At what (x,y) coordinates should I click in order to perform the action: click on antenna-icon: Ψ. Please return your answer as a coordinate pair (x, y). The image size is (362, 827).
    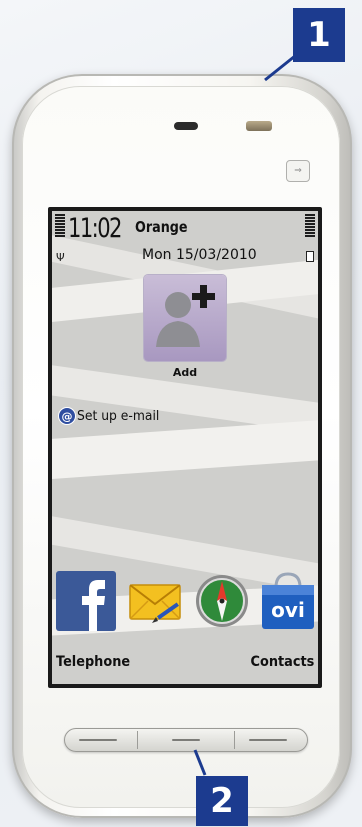
    Looking at the image, I should click on (60, 257).